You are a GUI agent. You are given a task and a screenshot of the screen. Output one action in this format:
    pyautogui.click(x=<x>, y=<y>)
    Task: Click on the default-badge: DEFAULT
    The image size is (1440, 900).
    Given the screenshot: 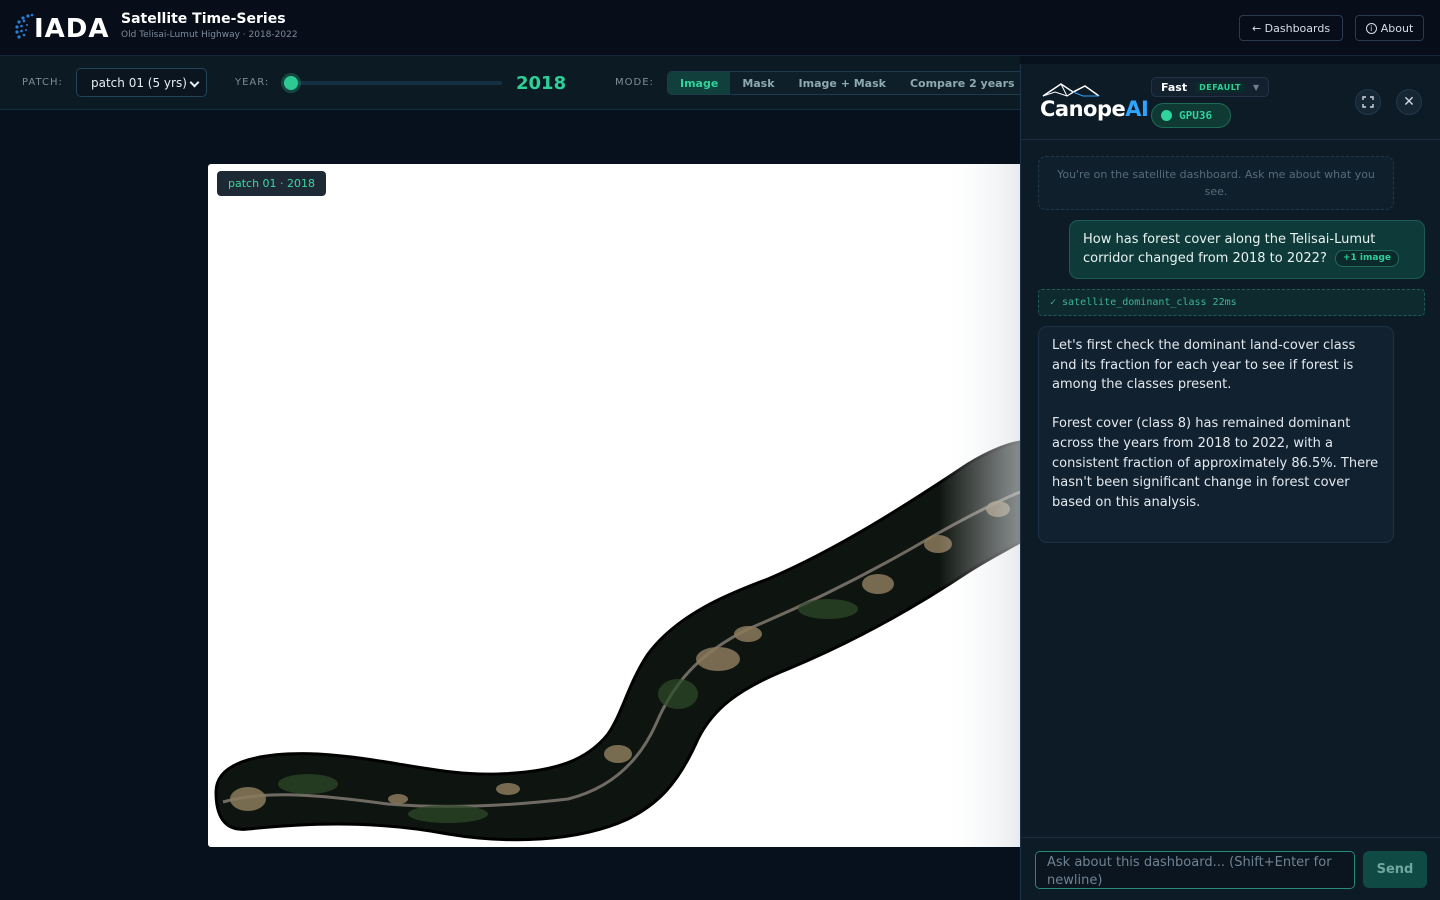 What is the action you would take?
    pyautogui.click(x=1220, y=87)
    